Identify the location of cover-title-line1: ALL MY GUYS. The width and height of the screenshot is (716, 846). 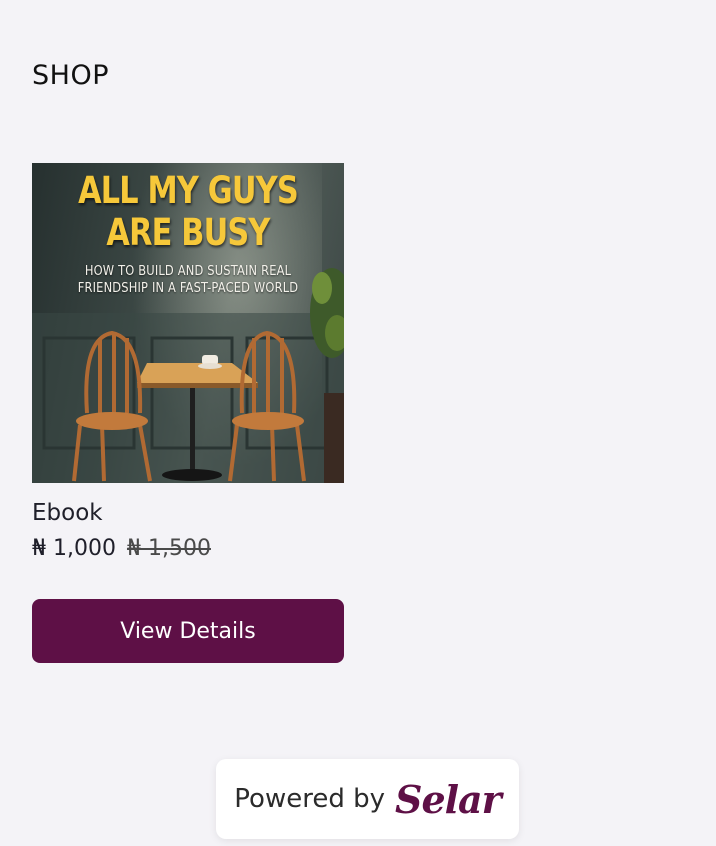
(188, 190).